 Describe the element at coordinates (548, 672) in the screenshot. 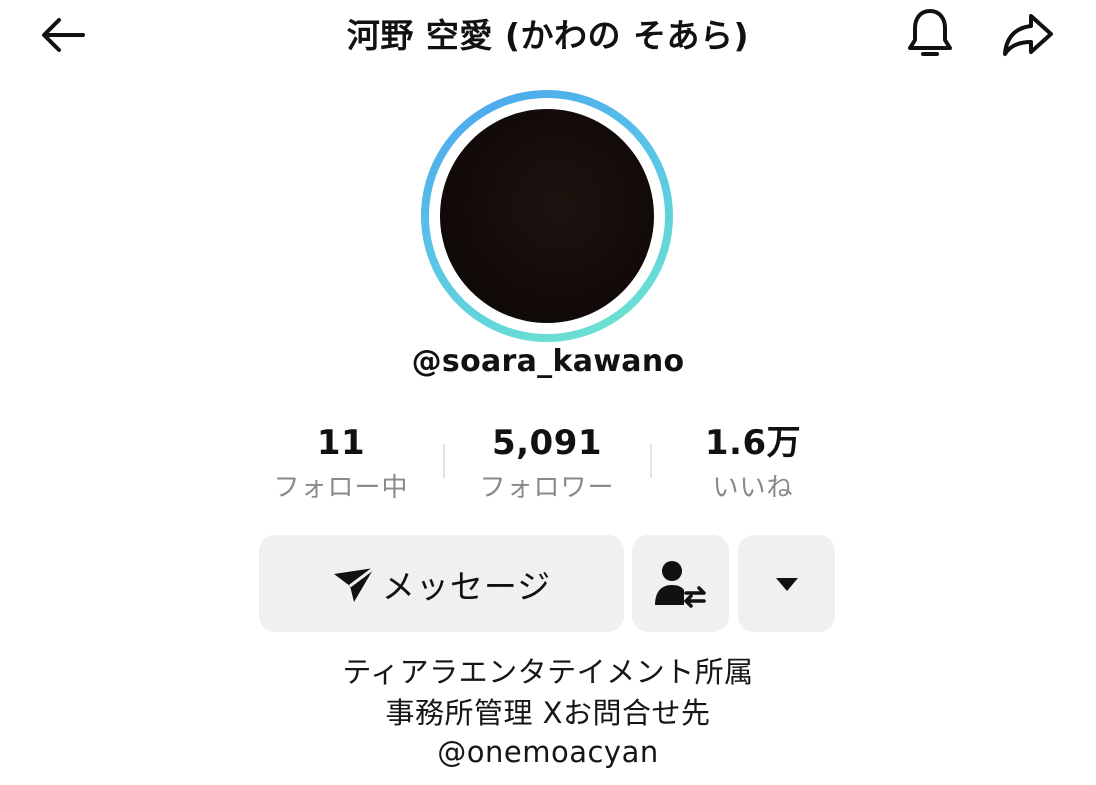

I see `bio-line-1: ティアラエンタテイメント所属` at that location.